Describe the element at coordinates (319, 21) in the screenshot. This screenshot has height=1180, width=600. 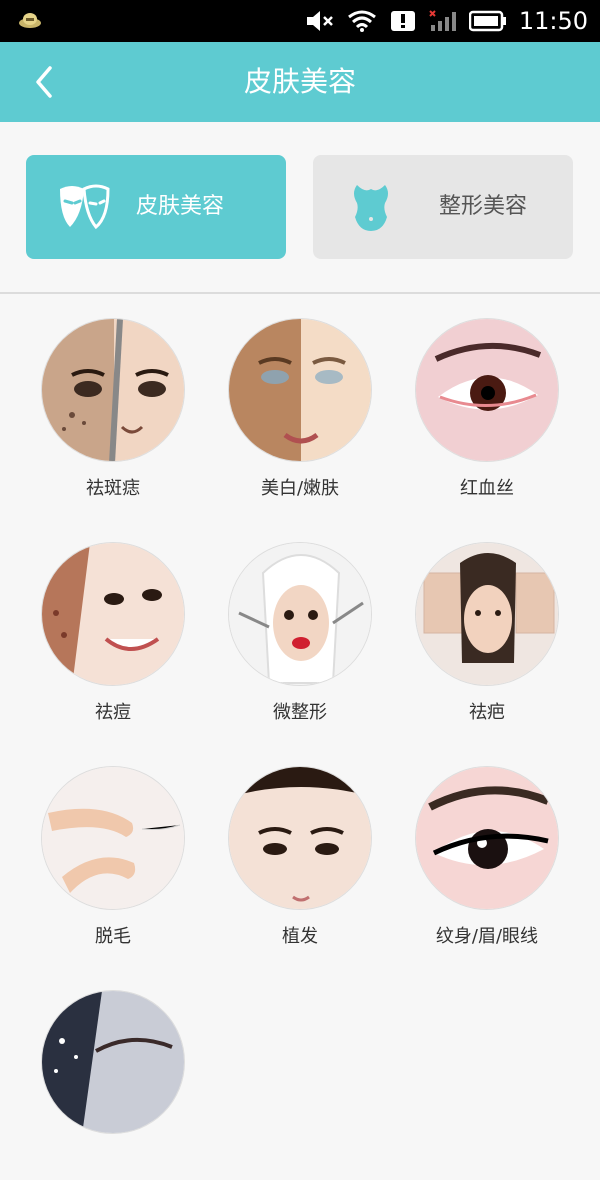
I see `mute-icon` at that location.